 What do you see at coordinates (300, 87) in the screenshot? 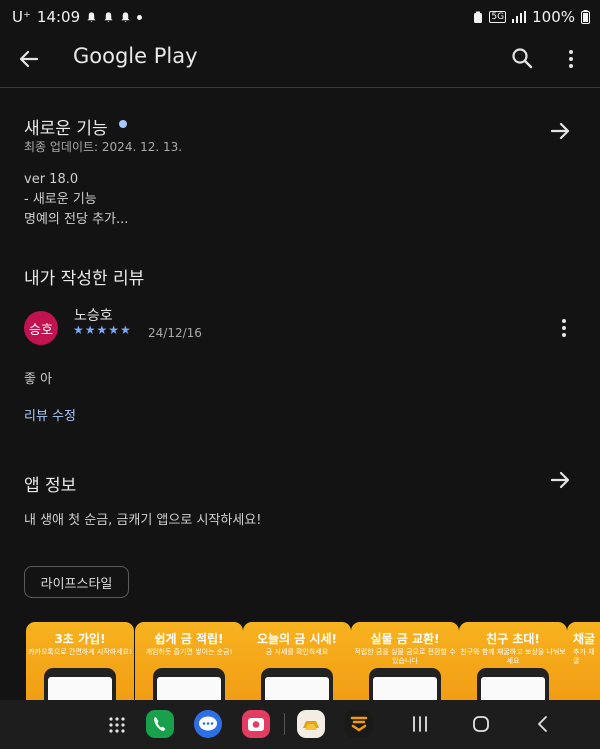
I see `app-bar-divider` at bounding box center [300, 87].